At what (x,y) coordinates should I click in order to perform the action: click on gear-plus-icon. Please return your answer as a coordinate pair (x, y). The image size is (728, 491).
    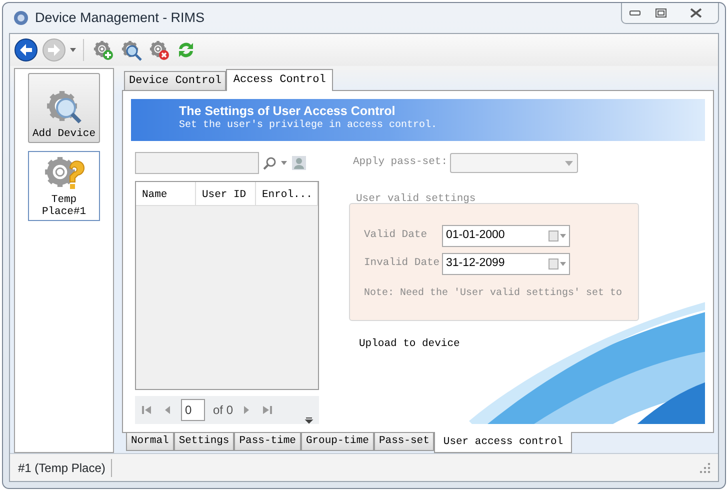
    Looking at the image, I should click on (103, 50).